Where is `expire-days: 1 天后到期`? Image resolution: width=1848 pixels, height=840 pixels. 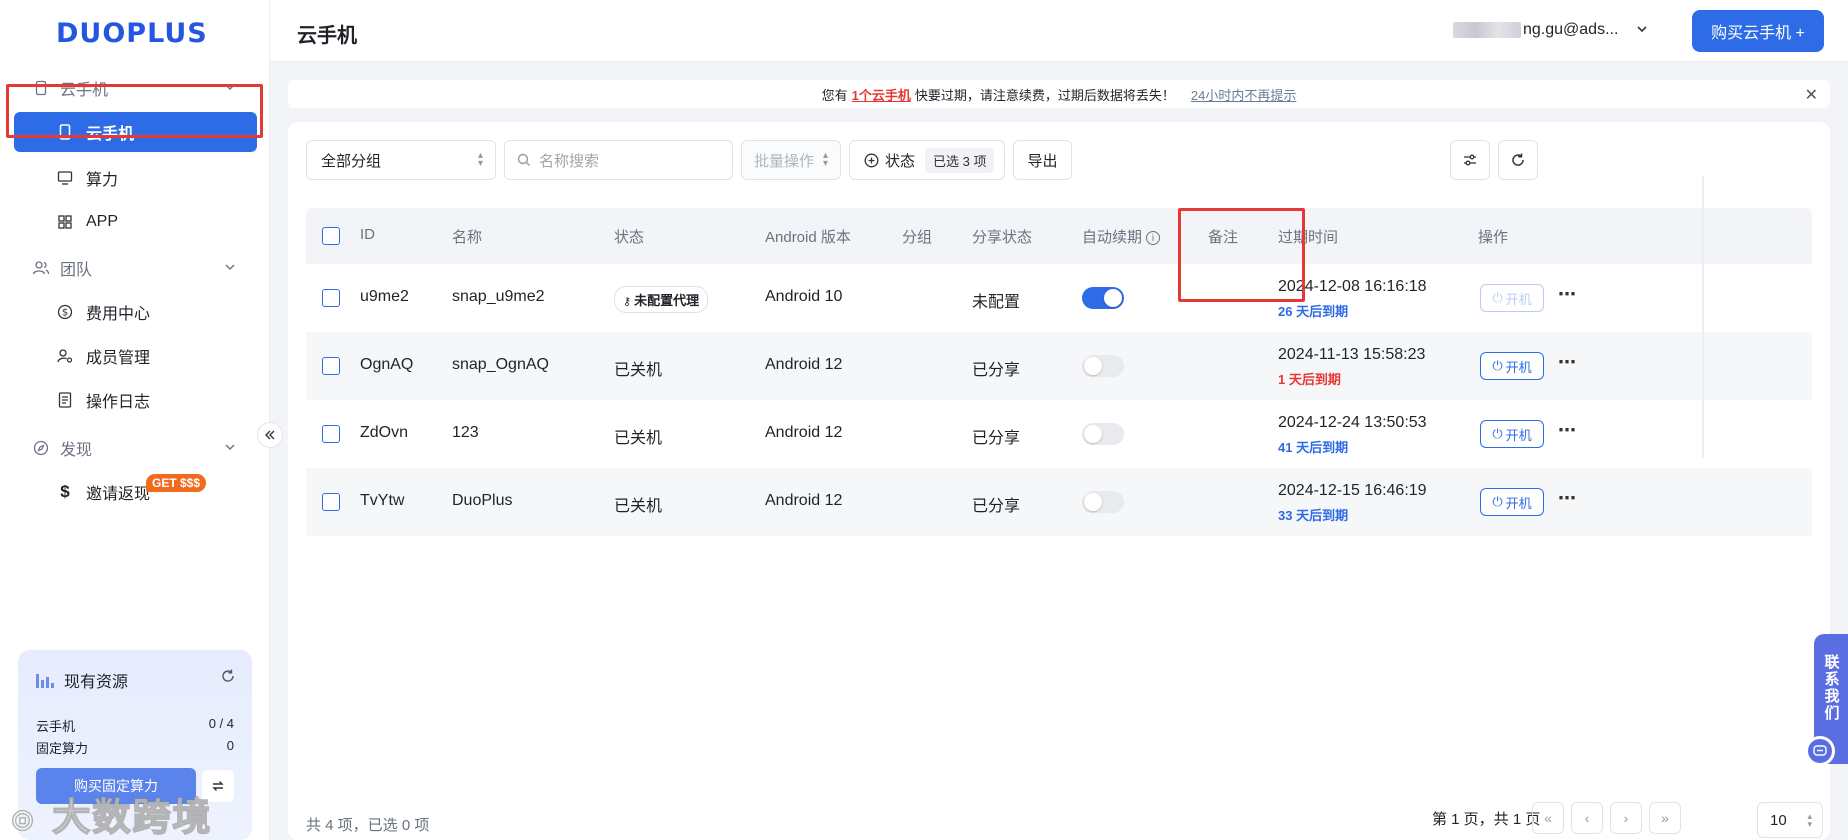 expire-days: 1 天后到期 is located at coordinates (1309, 379).